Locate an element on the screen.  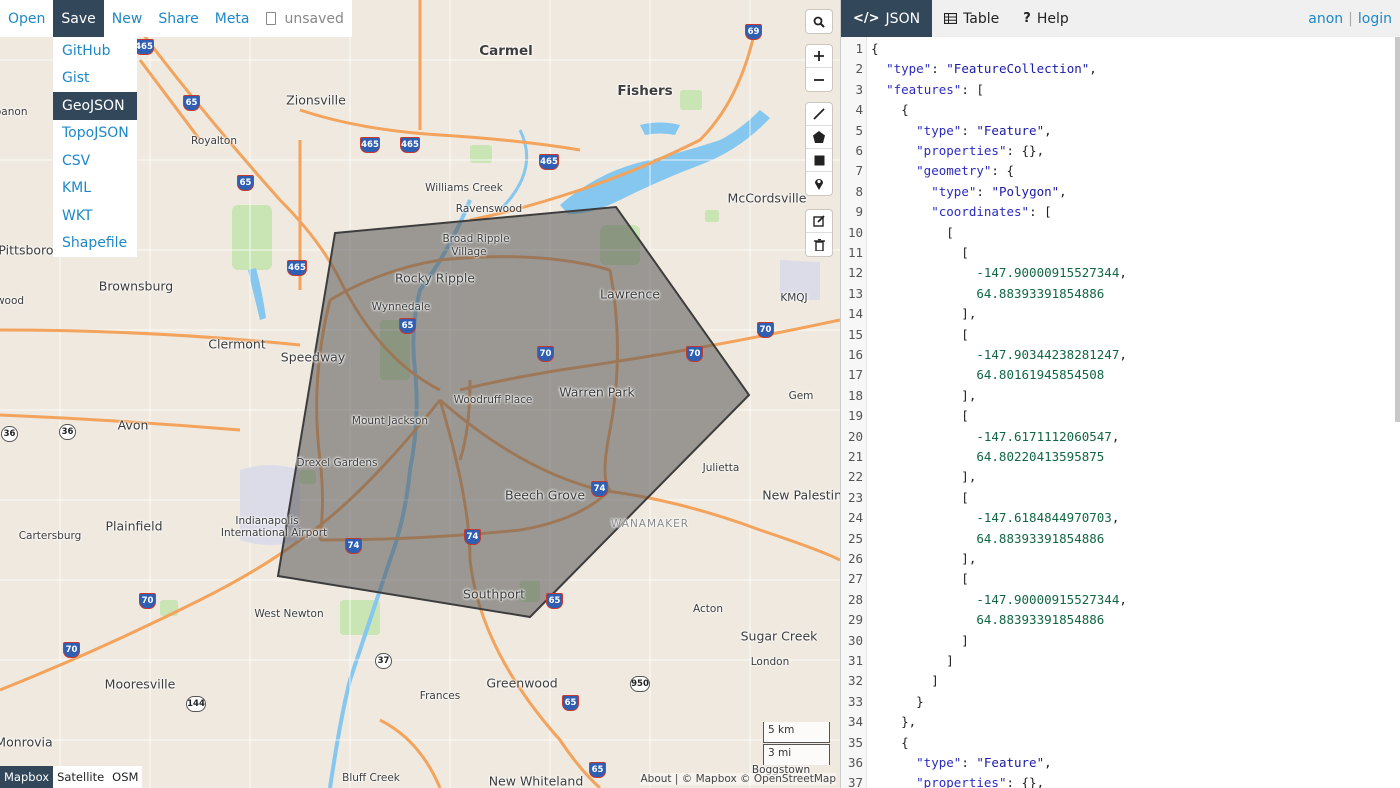
code-line: "features": [ is located at coordinates (935, 89).